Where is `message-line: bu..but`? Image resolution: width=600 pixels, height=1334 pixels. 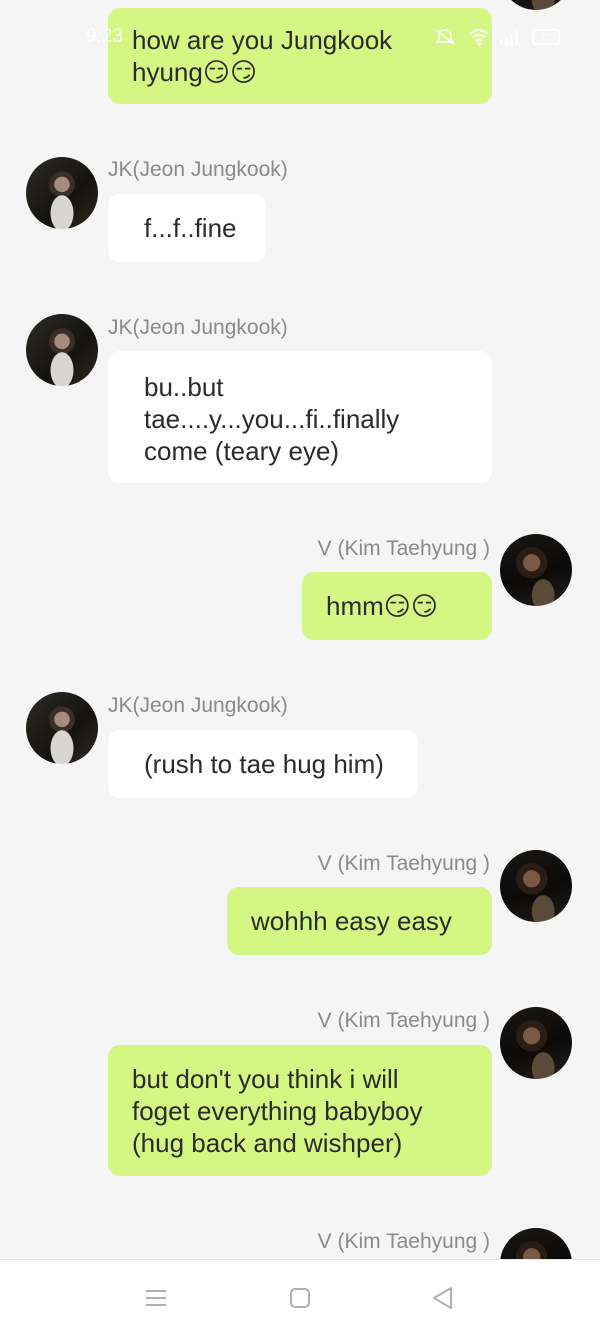
message-line: bu..but is located at coordinates (184, 387).